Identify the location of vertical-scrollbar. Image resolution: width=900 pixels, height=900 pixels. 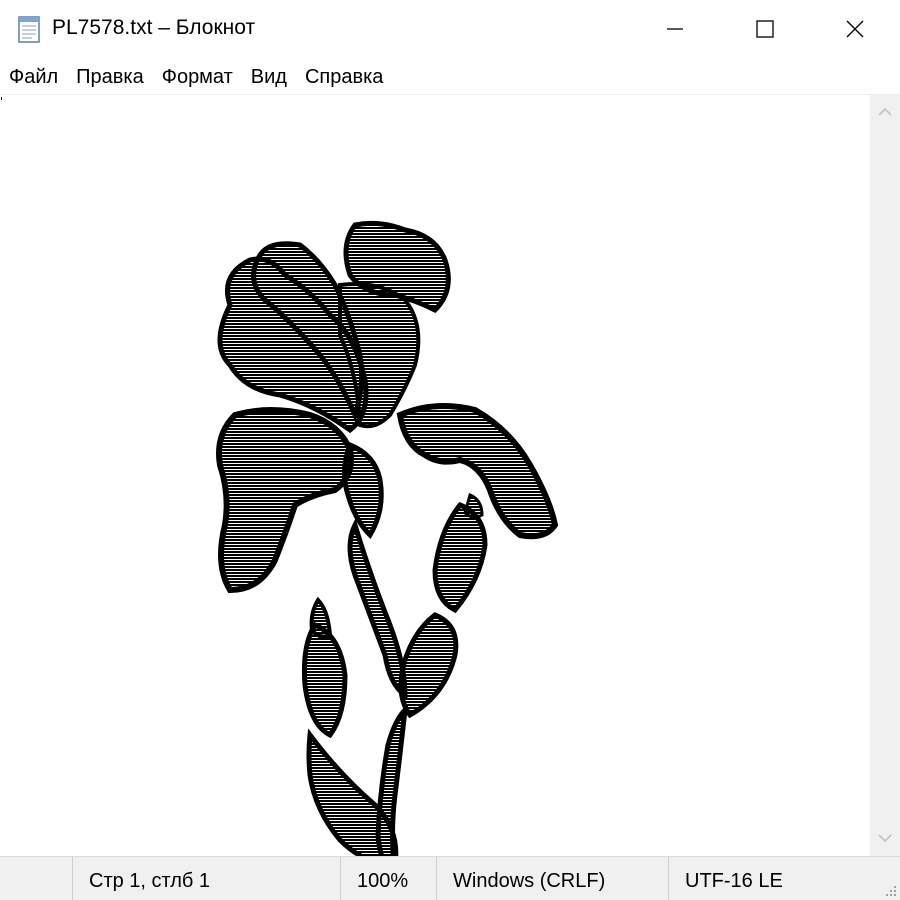
(885, 475).